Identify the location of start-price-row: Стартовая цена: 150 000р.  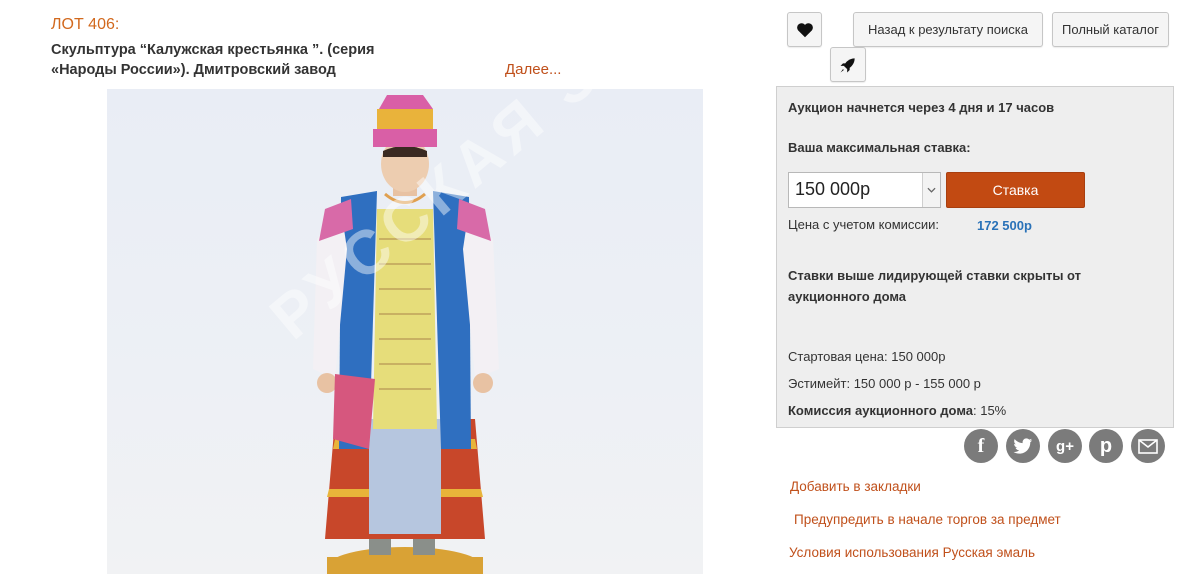
(866, 356).